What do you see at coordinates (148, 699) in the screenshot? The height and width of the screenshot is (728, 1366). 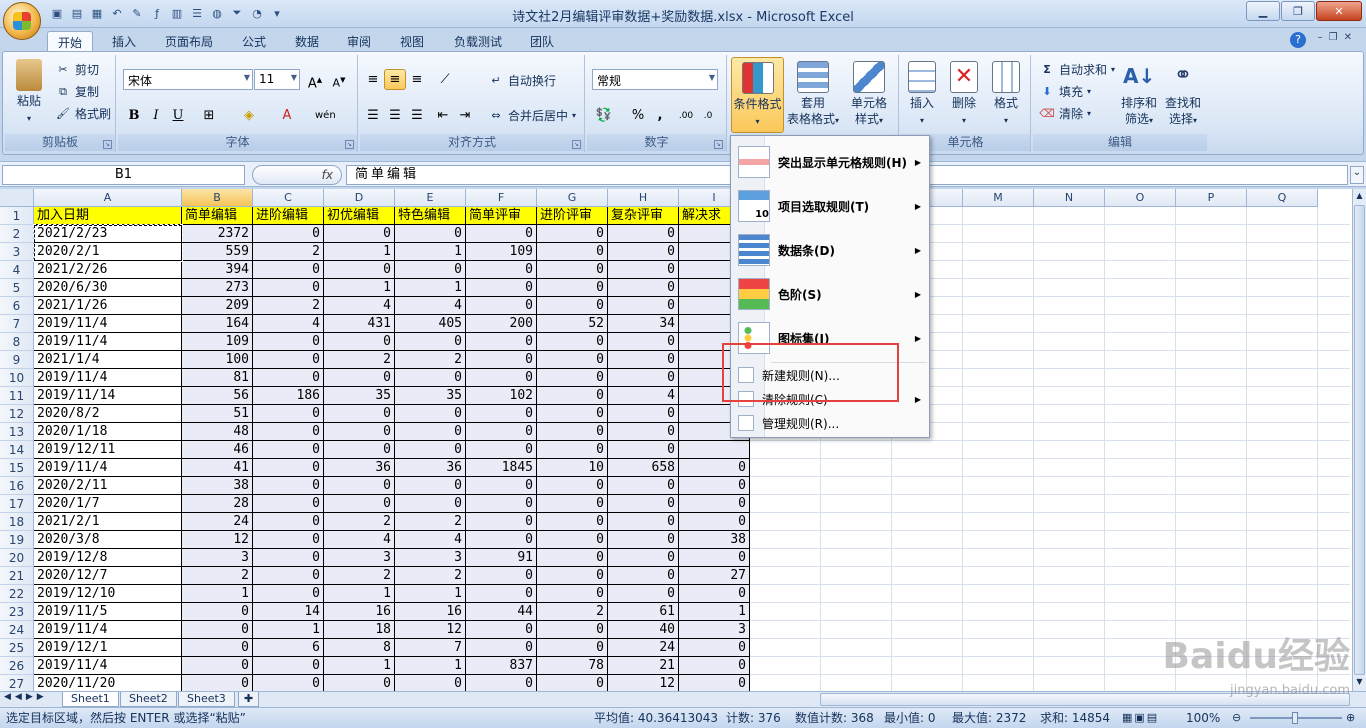 I see `sheet-tab-2: Sheet2` at bounding box center [148, 699].